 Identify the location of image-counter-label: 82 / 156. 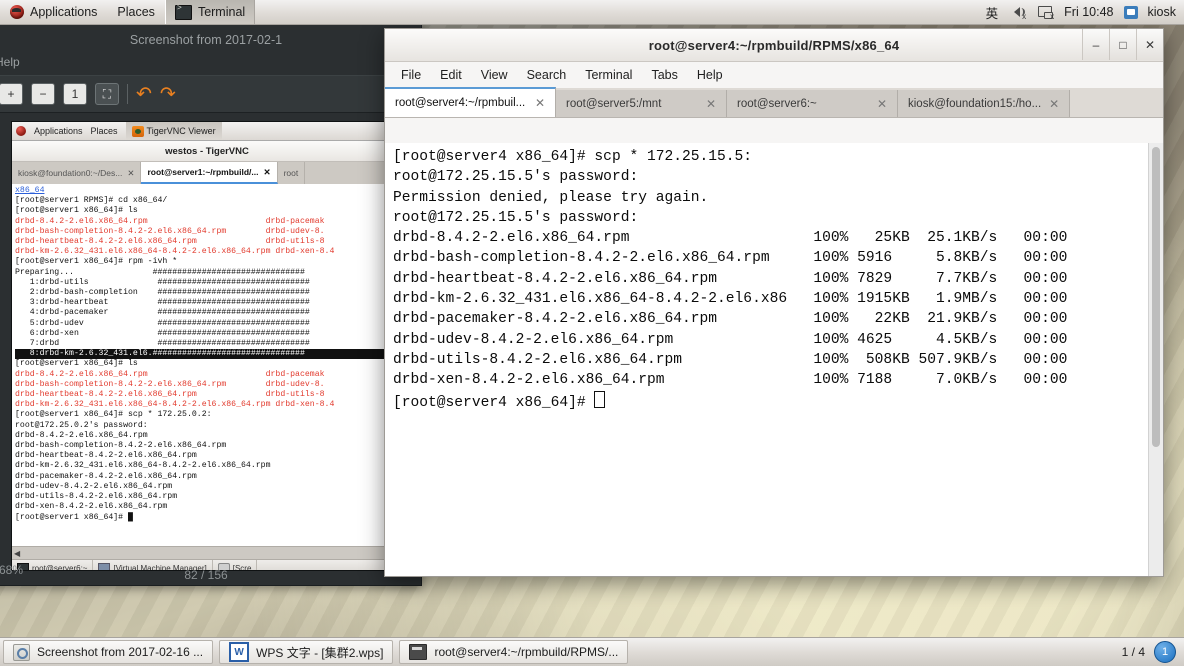
(206, 575).